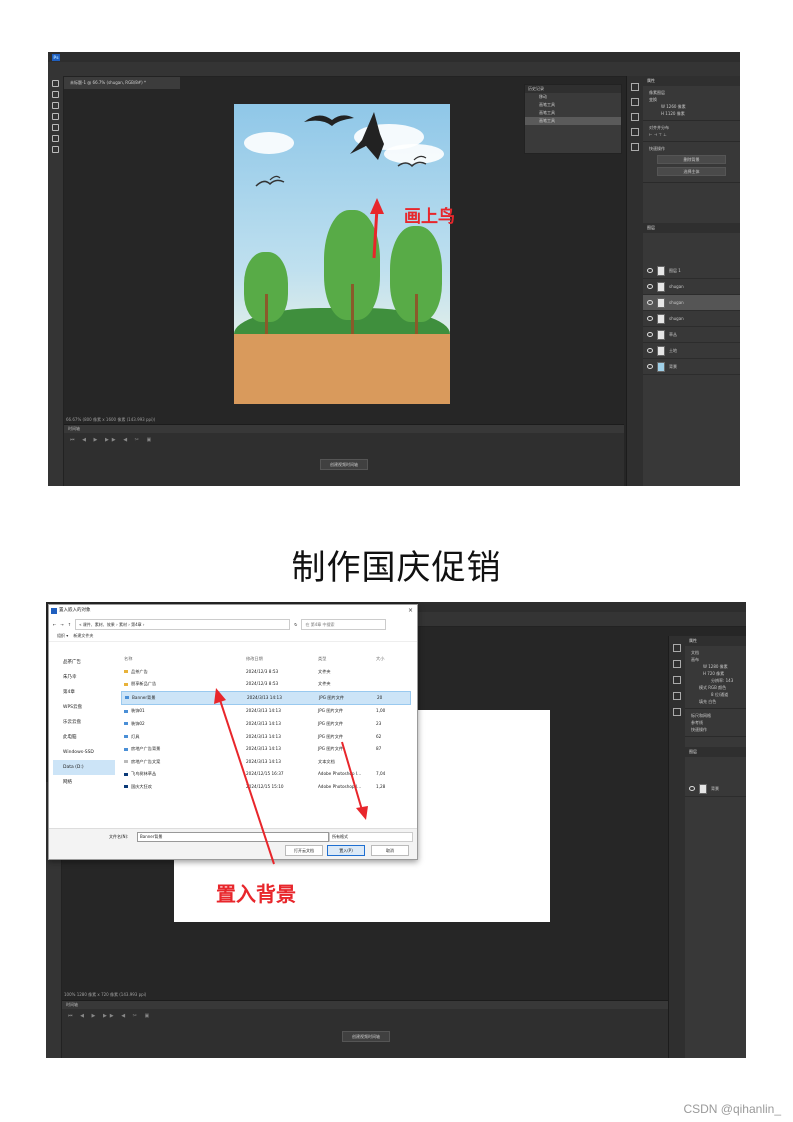 This screenshot has width=793, height=1122. Describe the element at coordinates (54, 624) in the screenshot. I see `back-icon: ←` at that location.